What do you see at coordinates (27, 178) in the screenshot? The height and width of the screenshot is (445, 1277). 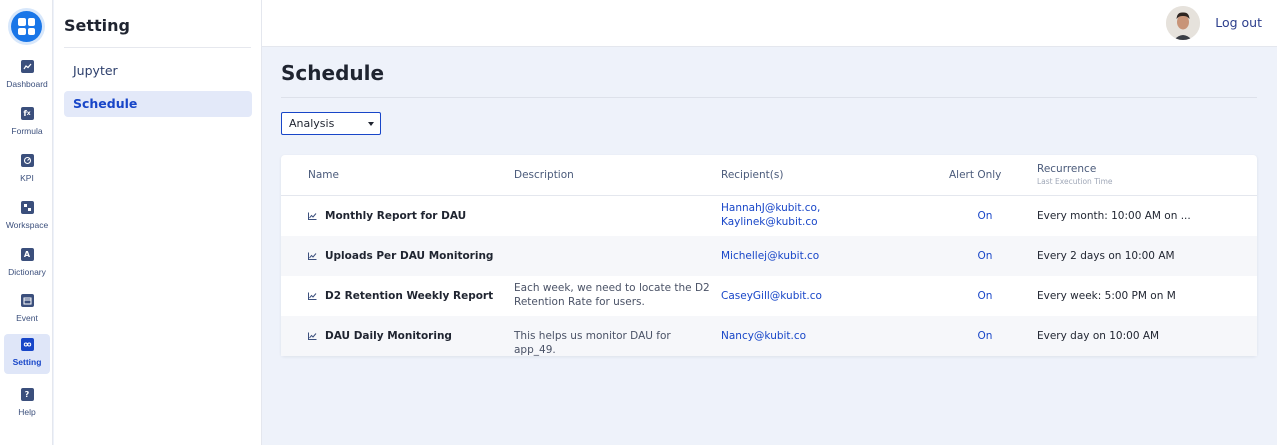 I see `sidebar-item-label: KPI` at bounding box center [27, 178].